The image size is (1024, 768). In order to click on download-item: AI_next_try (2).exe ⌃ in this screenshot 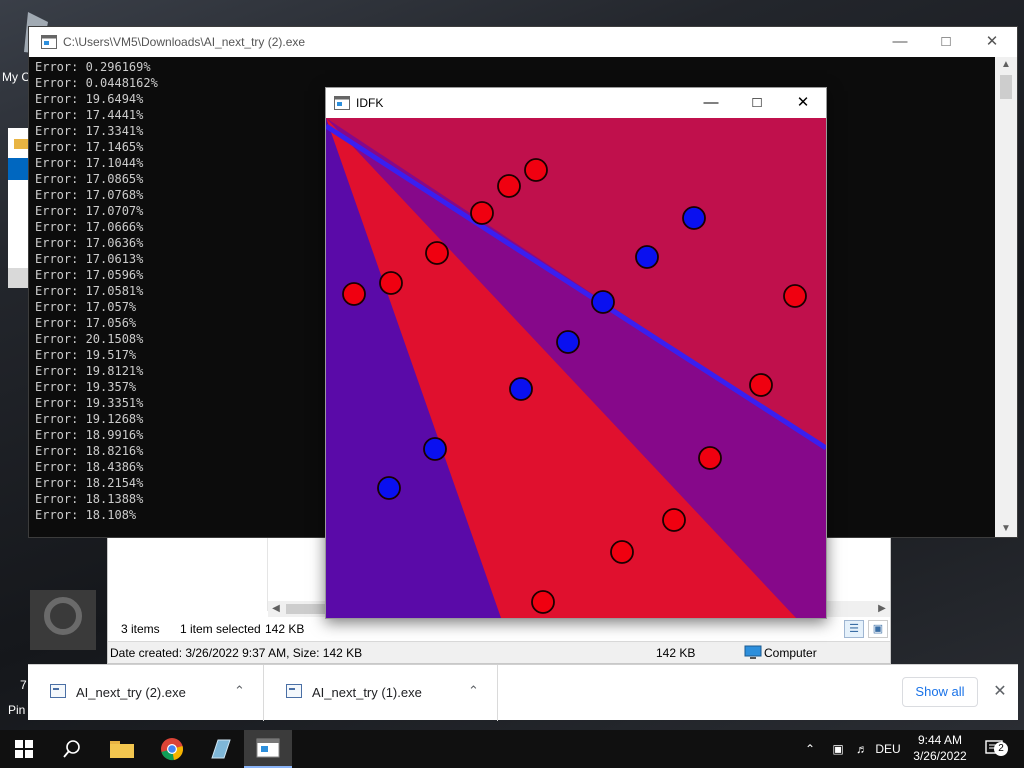, I will do `click(146, 693)`.